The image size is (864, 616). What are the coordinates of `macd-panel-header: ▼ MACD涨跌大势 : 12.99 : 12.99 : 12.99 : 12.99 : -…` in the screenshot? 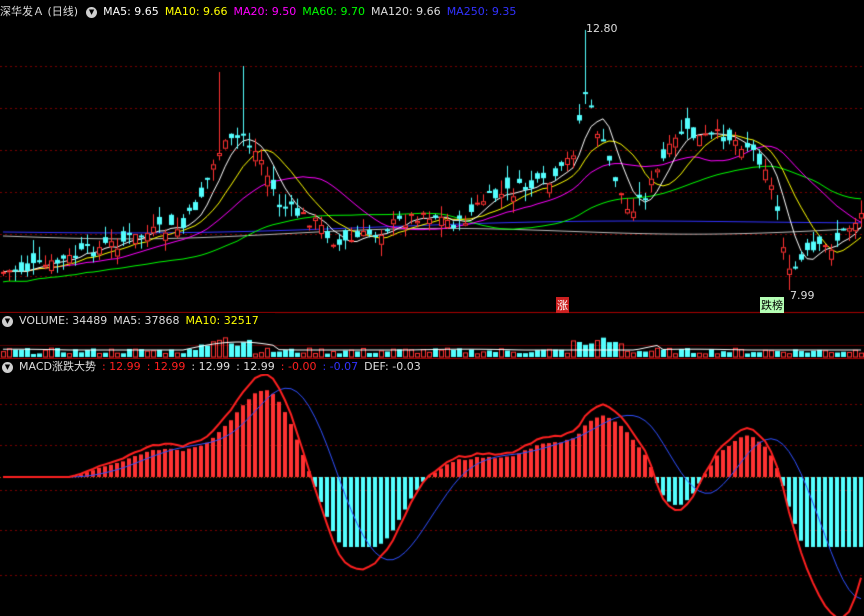 It's located at (218, 366).